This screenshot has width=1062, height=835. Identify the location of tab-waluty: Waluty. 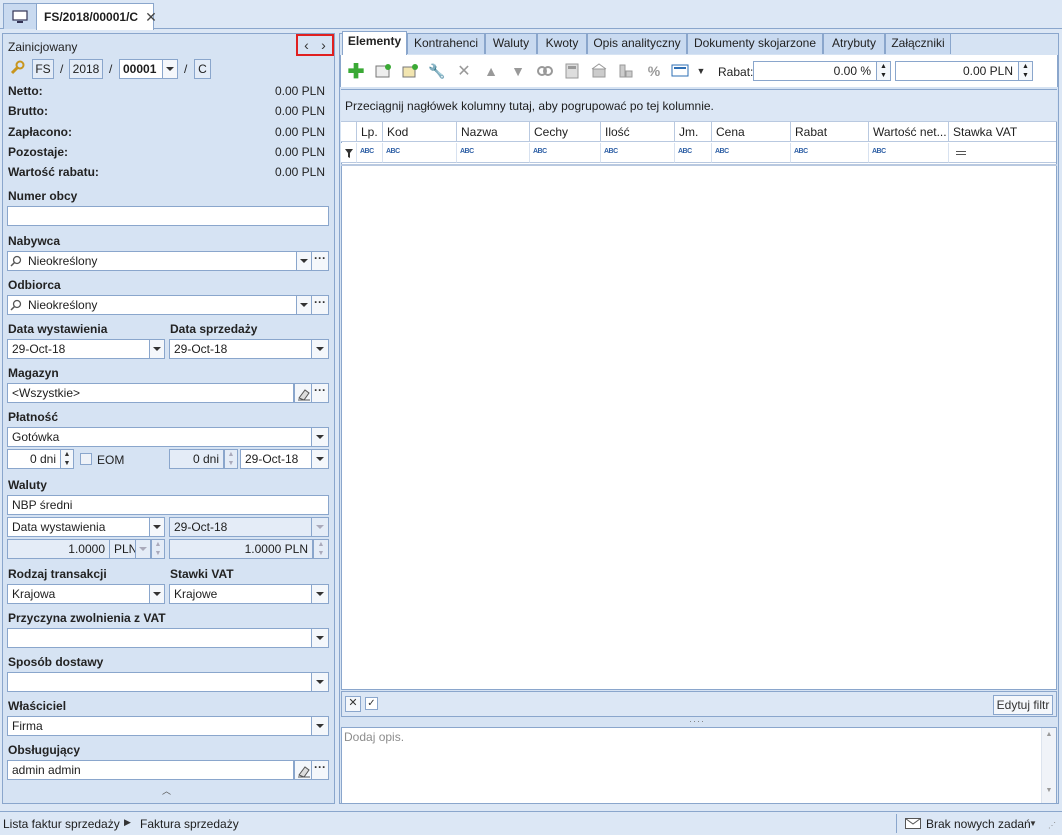
(511, 43).